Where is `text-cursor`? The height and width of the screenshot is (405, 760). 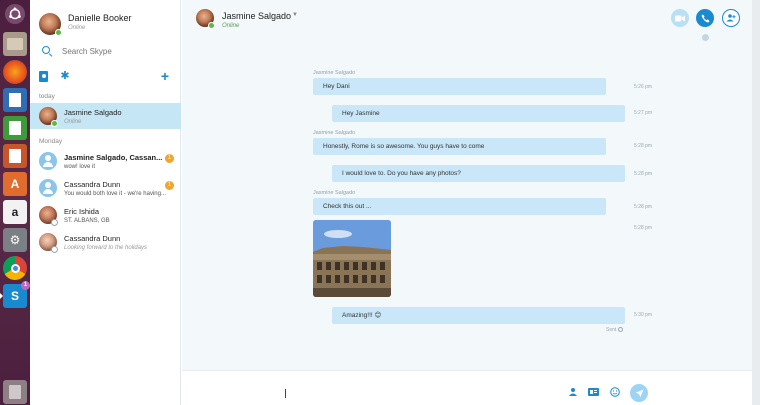
text-cursor is located at coordinates (285, 393).